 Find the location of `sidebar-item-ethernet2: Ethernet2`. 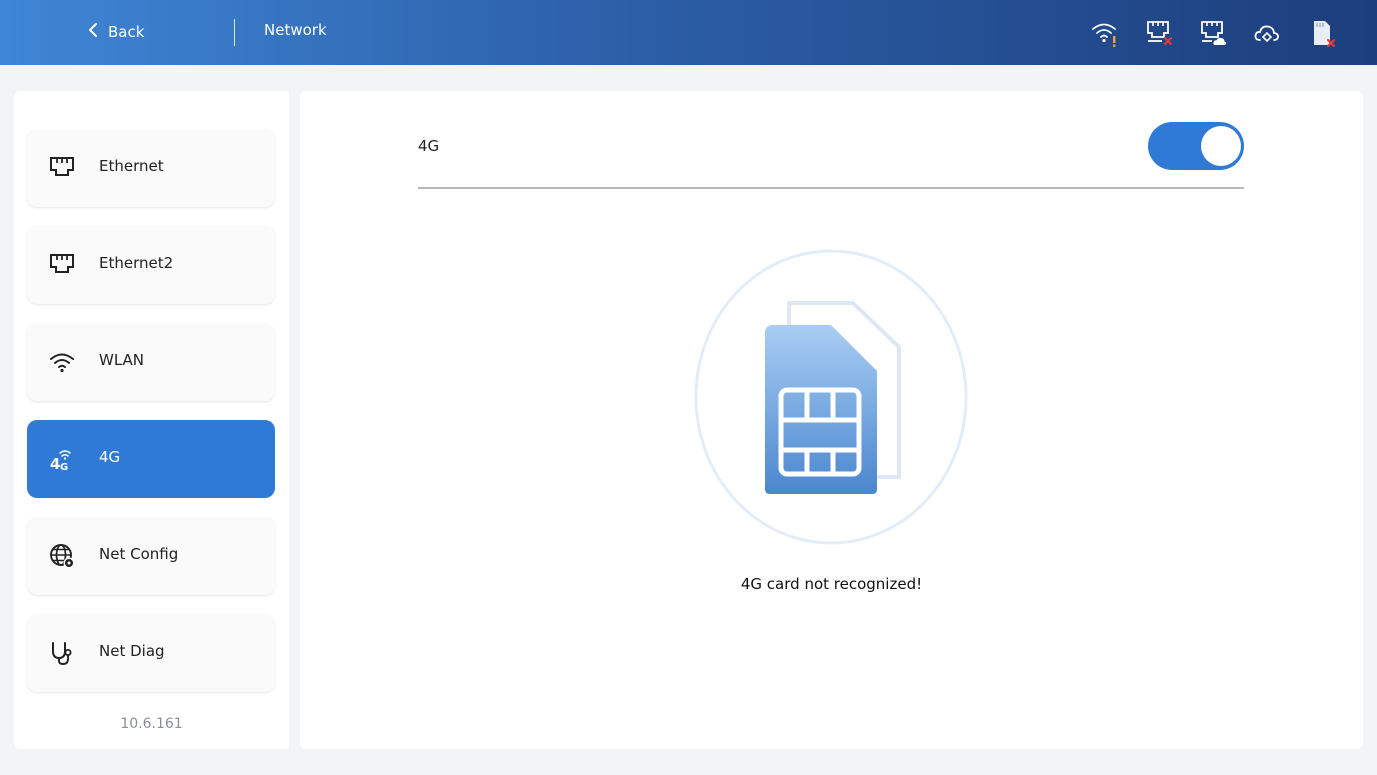

sidebar-item-ethernet2: Ethernet2 is located at coordinates (151, 265).